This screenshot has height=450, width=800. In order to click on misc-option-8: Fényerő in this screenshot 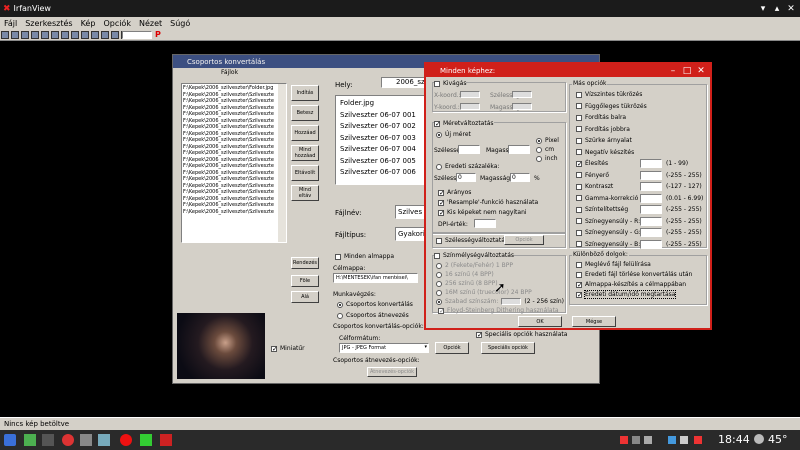, I will do `click(592, 175)`.